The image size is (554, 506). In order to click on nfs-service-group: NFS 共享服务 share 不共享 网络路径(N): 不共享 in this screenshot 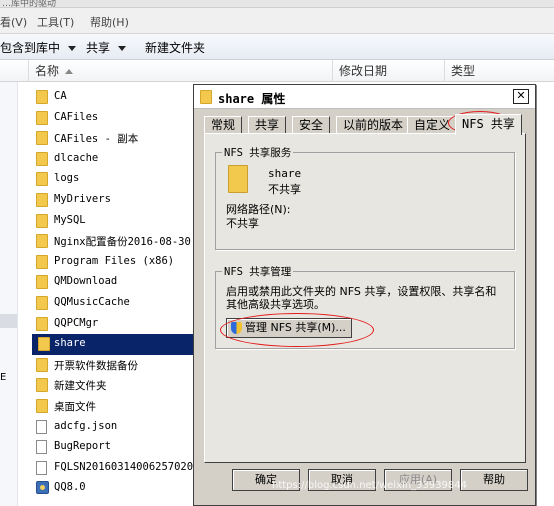, I will do `click(365, 197)`.